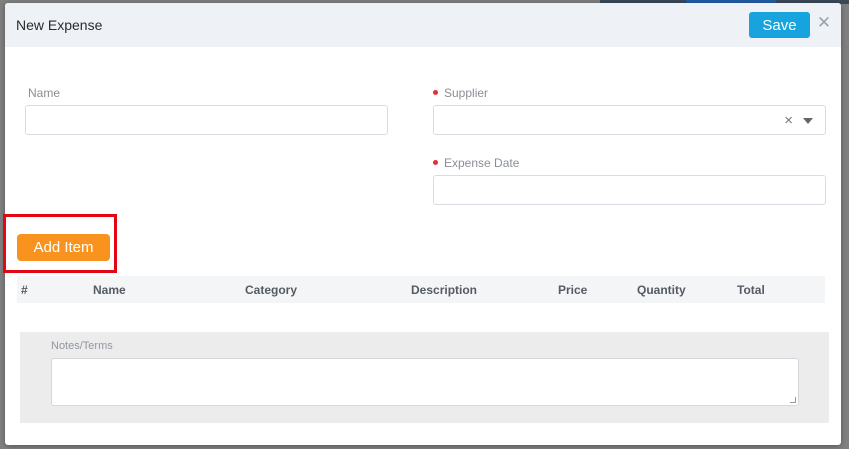 The width and height of the screenshot is (849, 449). What do you see at coordinates (271, 290) in the screenshot?
I see `column-header-category: Category` at bounding box center [271, 290].